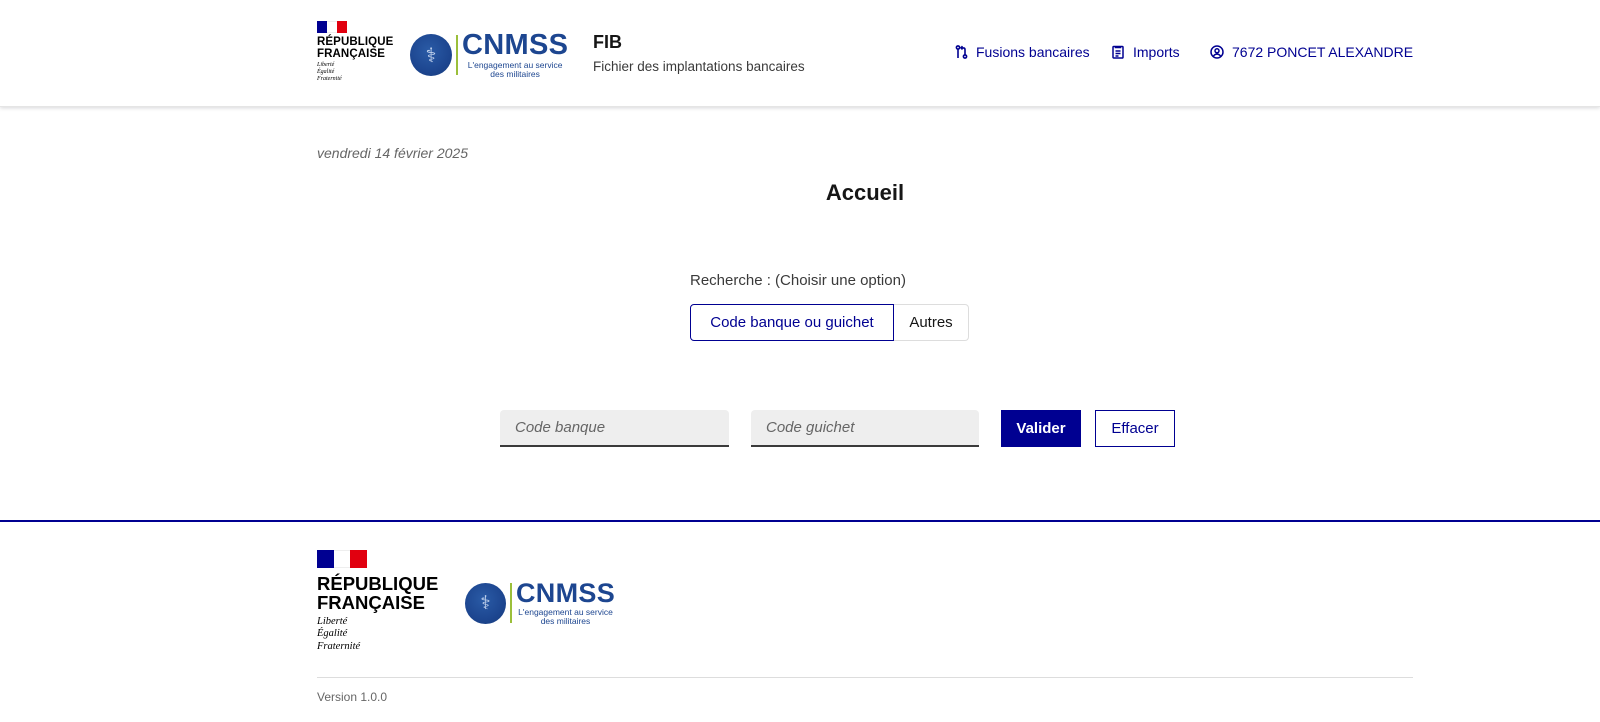 The image size is (1600, 722). Describe the element at coordinates (699, 42) in the screenshot. I see `service-title: FIB` at that location.